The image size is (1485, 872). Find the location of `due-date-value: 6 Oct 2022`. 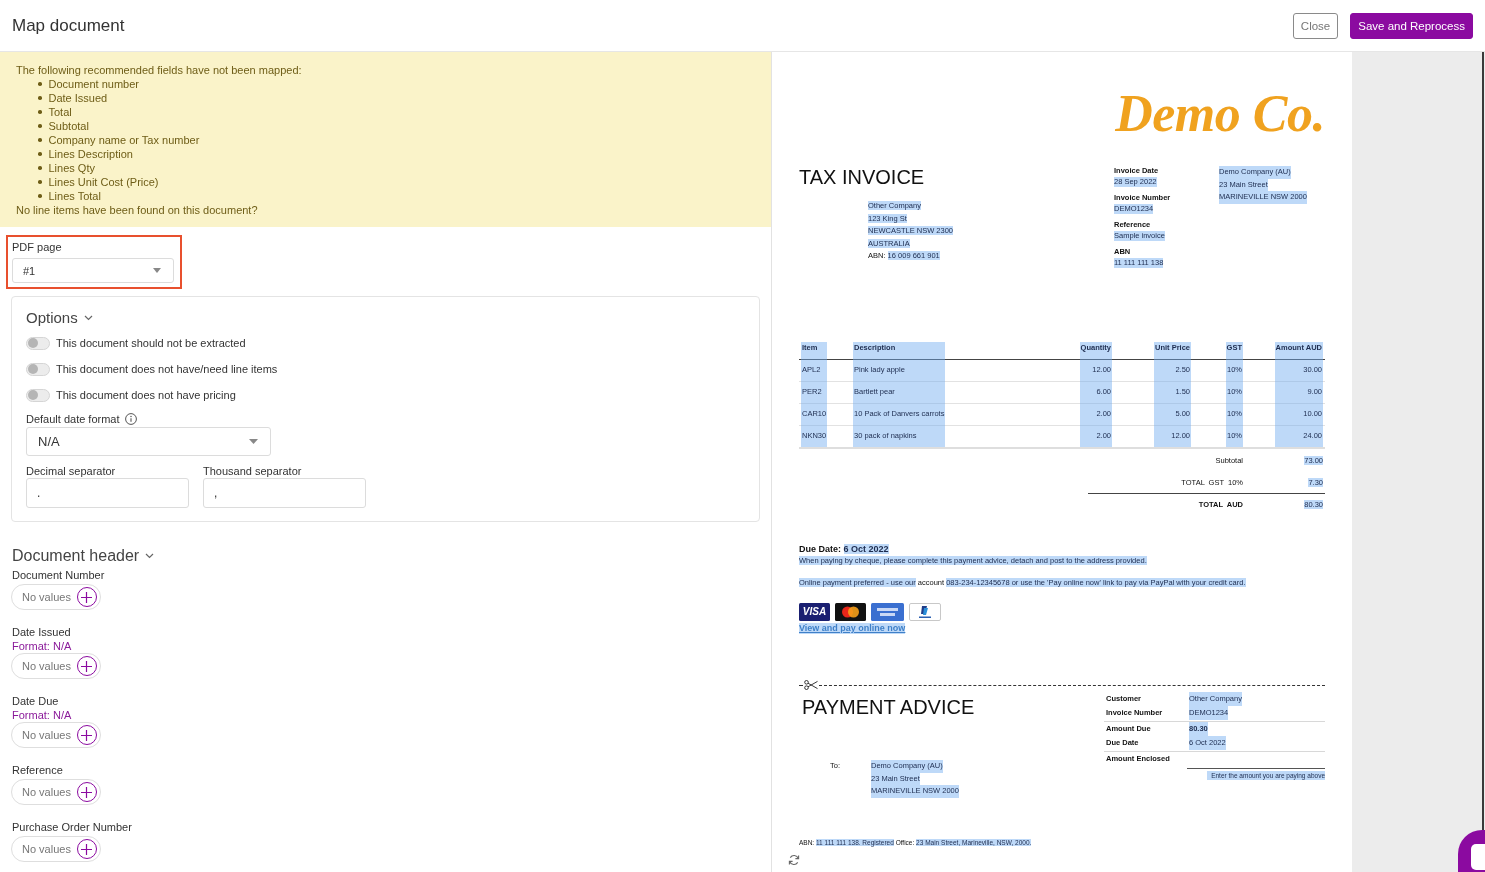

due-date-value: 6 Oct 2022 is located at coordinates (866, 549).